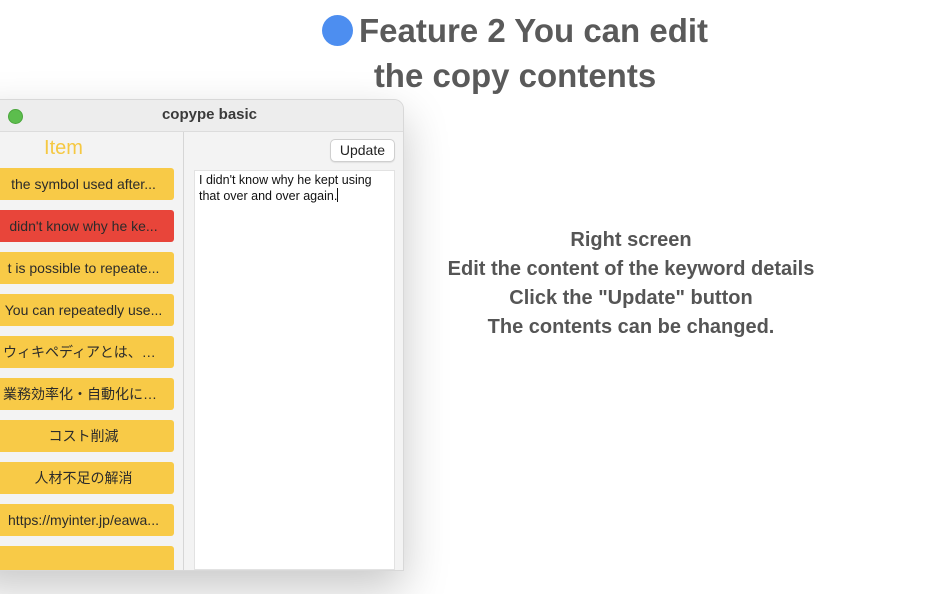  What do you see at coordinates (63, 148) in the screenshot?
I see `item-list-header: Item` at bounding box center [63, 148].